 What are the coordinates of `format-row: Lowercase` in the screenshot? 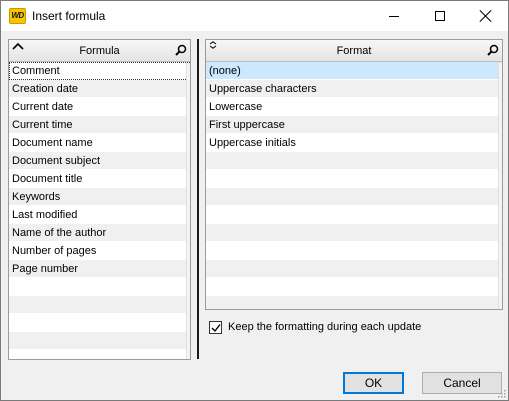 It's located at (354, 107).